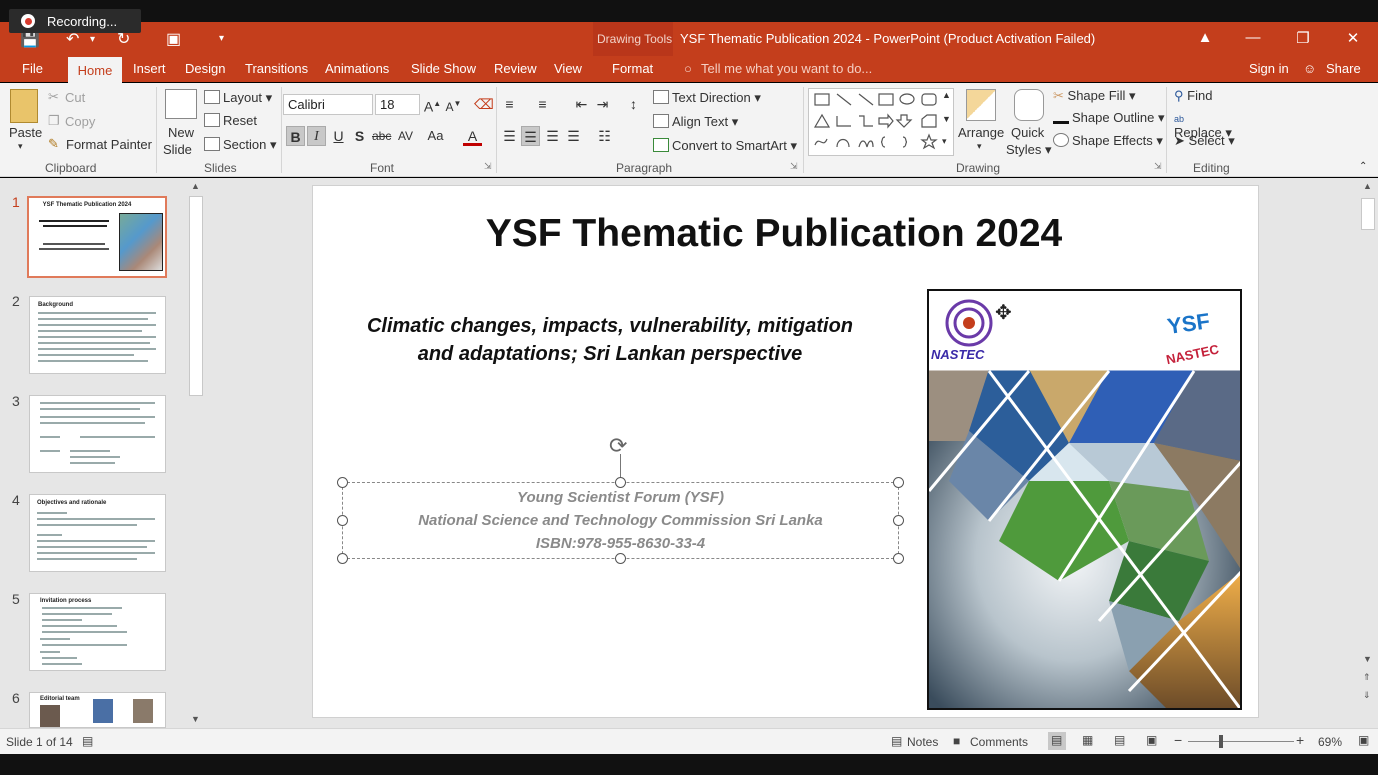 This screenshot has width=1378, height=775. I want to click on gallery-down-icon: ▼, so click(946, 119).